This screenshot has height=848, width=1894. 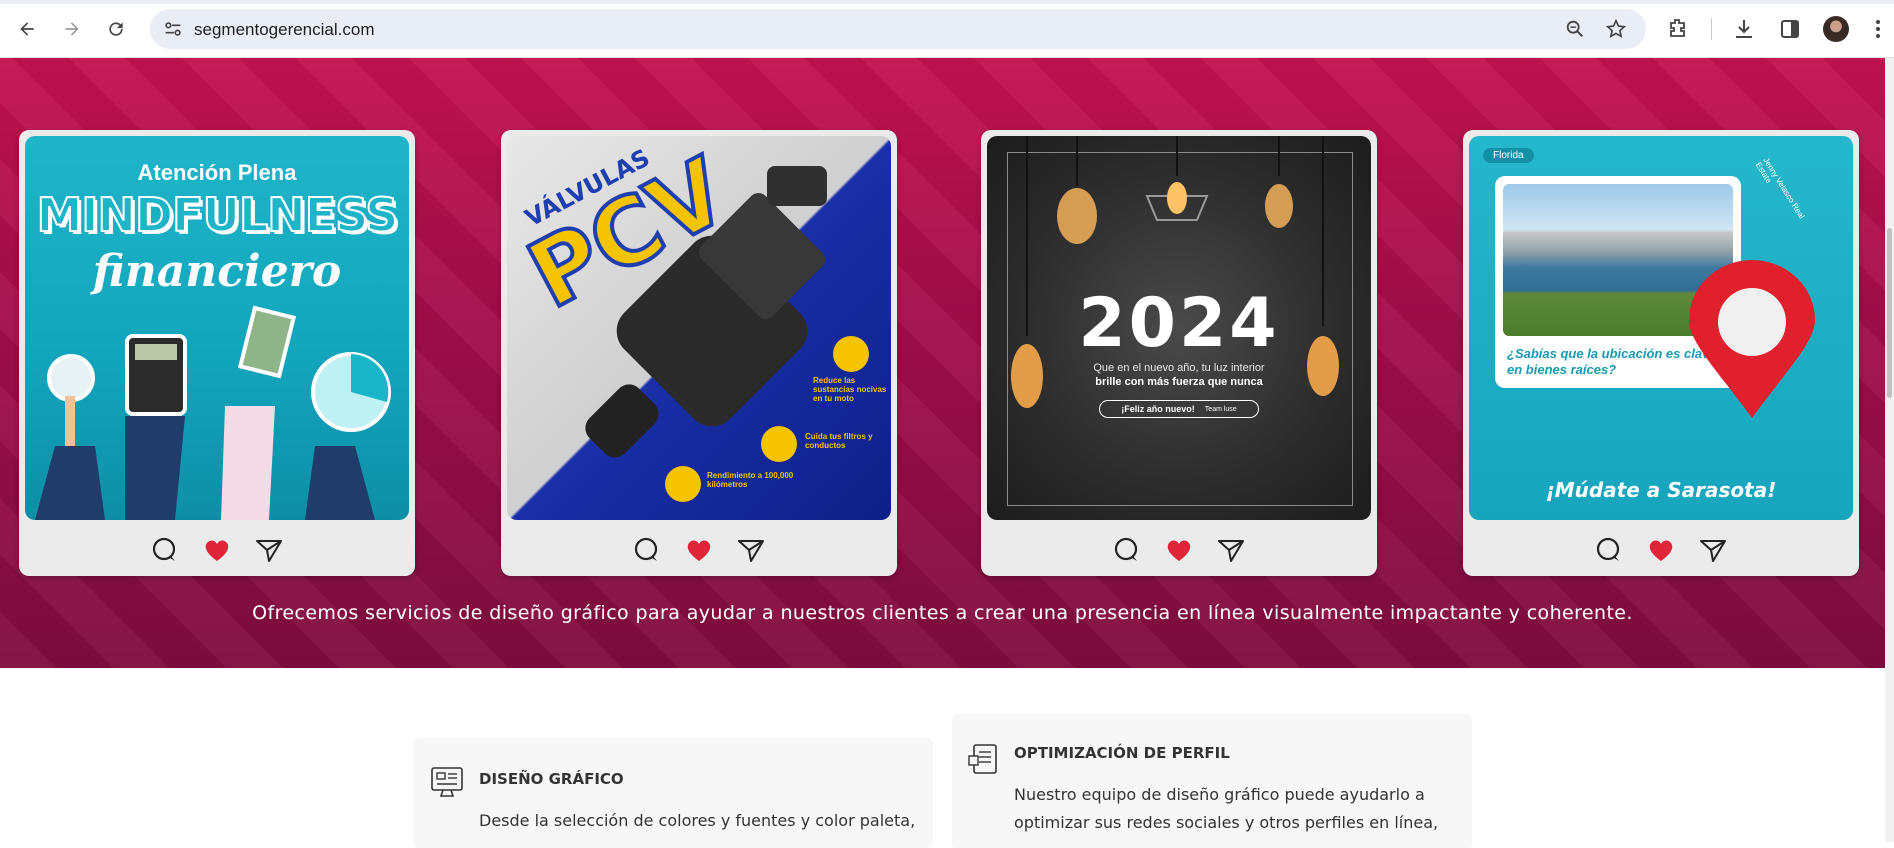 What do you see at coordinates (284, 30) in the screenshot?
I see `url-text: segmentogerencial.com` at bounding box center [284, 30].